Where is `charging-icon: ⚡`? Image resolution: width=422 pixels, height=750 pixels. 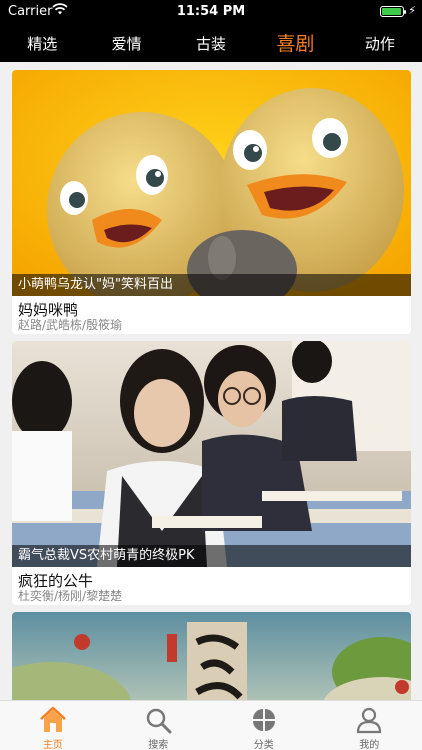
charging-icon: ⚡ is located at coordinates (412, 10).